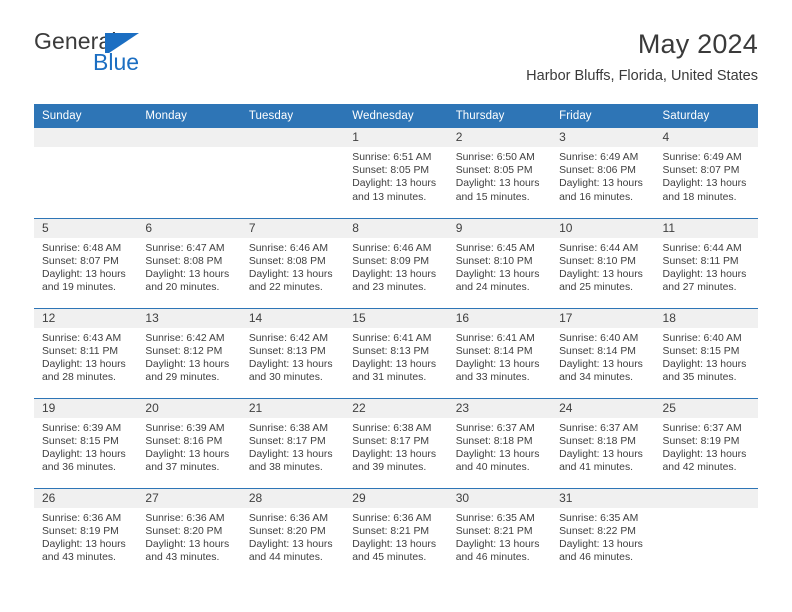  I want to click on day-number: 17, so click(603, 318).